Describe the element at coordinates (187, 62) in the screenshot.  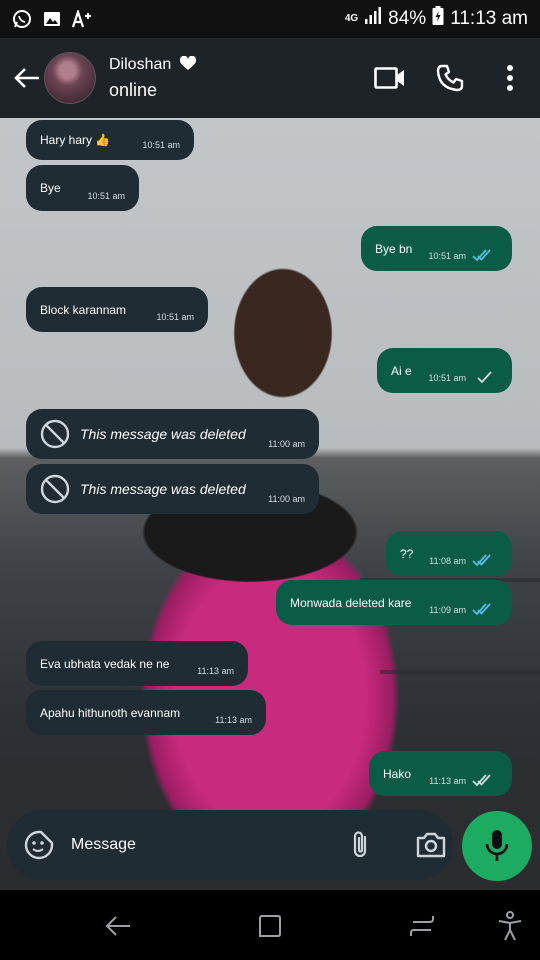
I see `heart-icon` at that location.